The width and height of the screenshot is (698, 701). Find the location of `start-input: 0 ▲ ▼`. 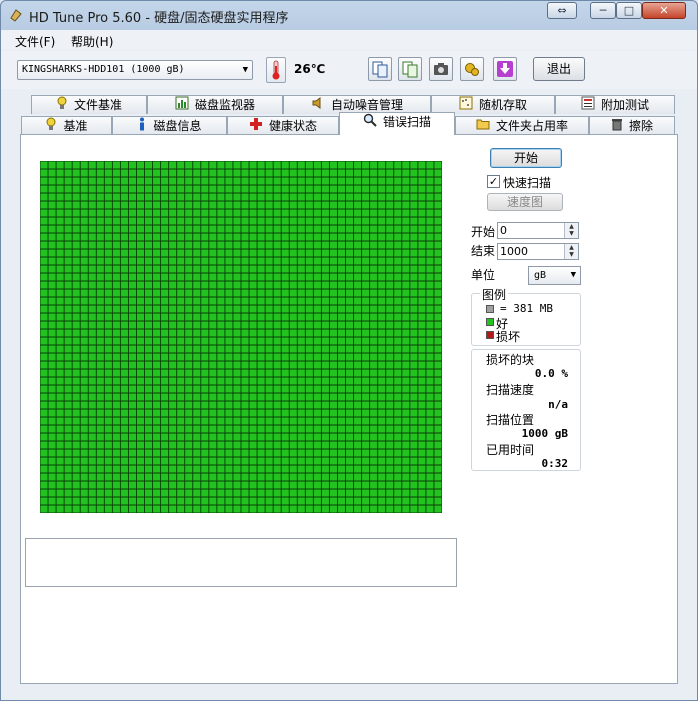

start-input: 0 ▲ ▼ is located at coordinates (538, 230).